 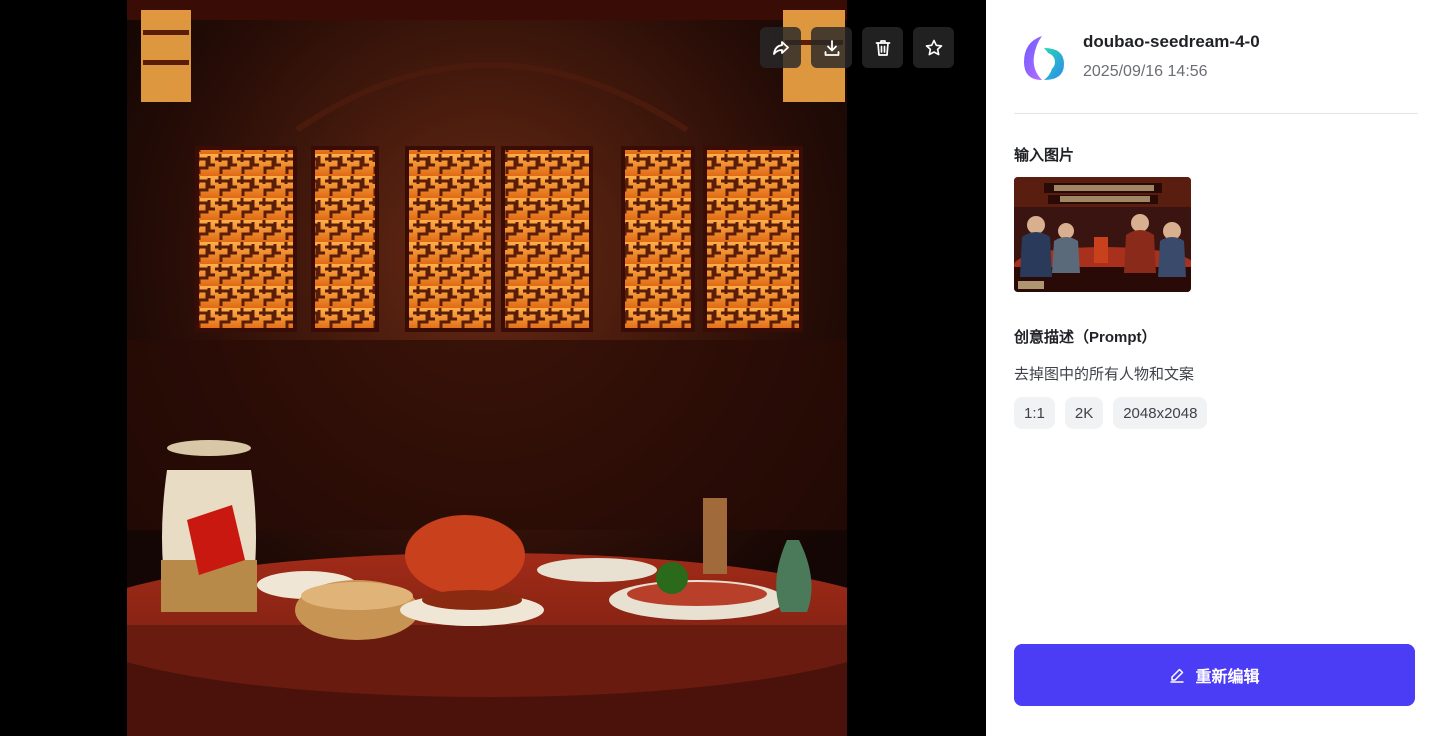 I want to click on input-image-thumbnail, so click(x=1102, y=234).